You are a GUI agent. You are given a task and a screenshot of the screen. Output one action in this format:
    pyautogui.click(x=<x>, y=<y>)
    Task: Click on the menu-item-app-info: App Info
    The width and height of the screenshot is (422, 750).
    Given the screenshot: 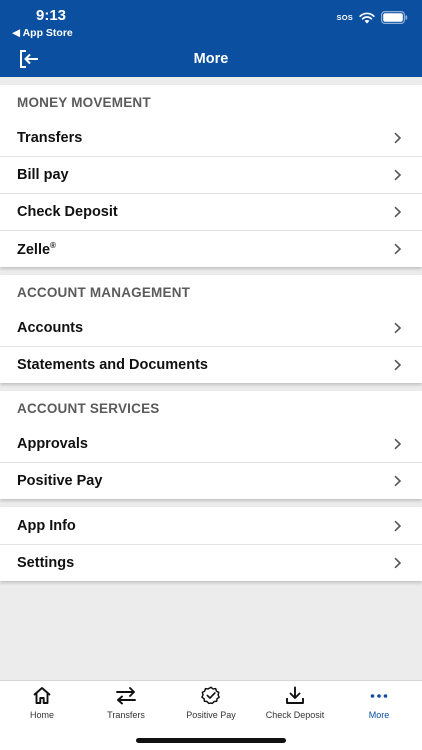 What is the action you would take?
    pyautogui.click(x=211, y=525)
    